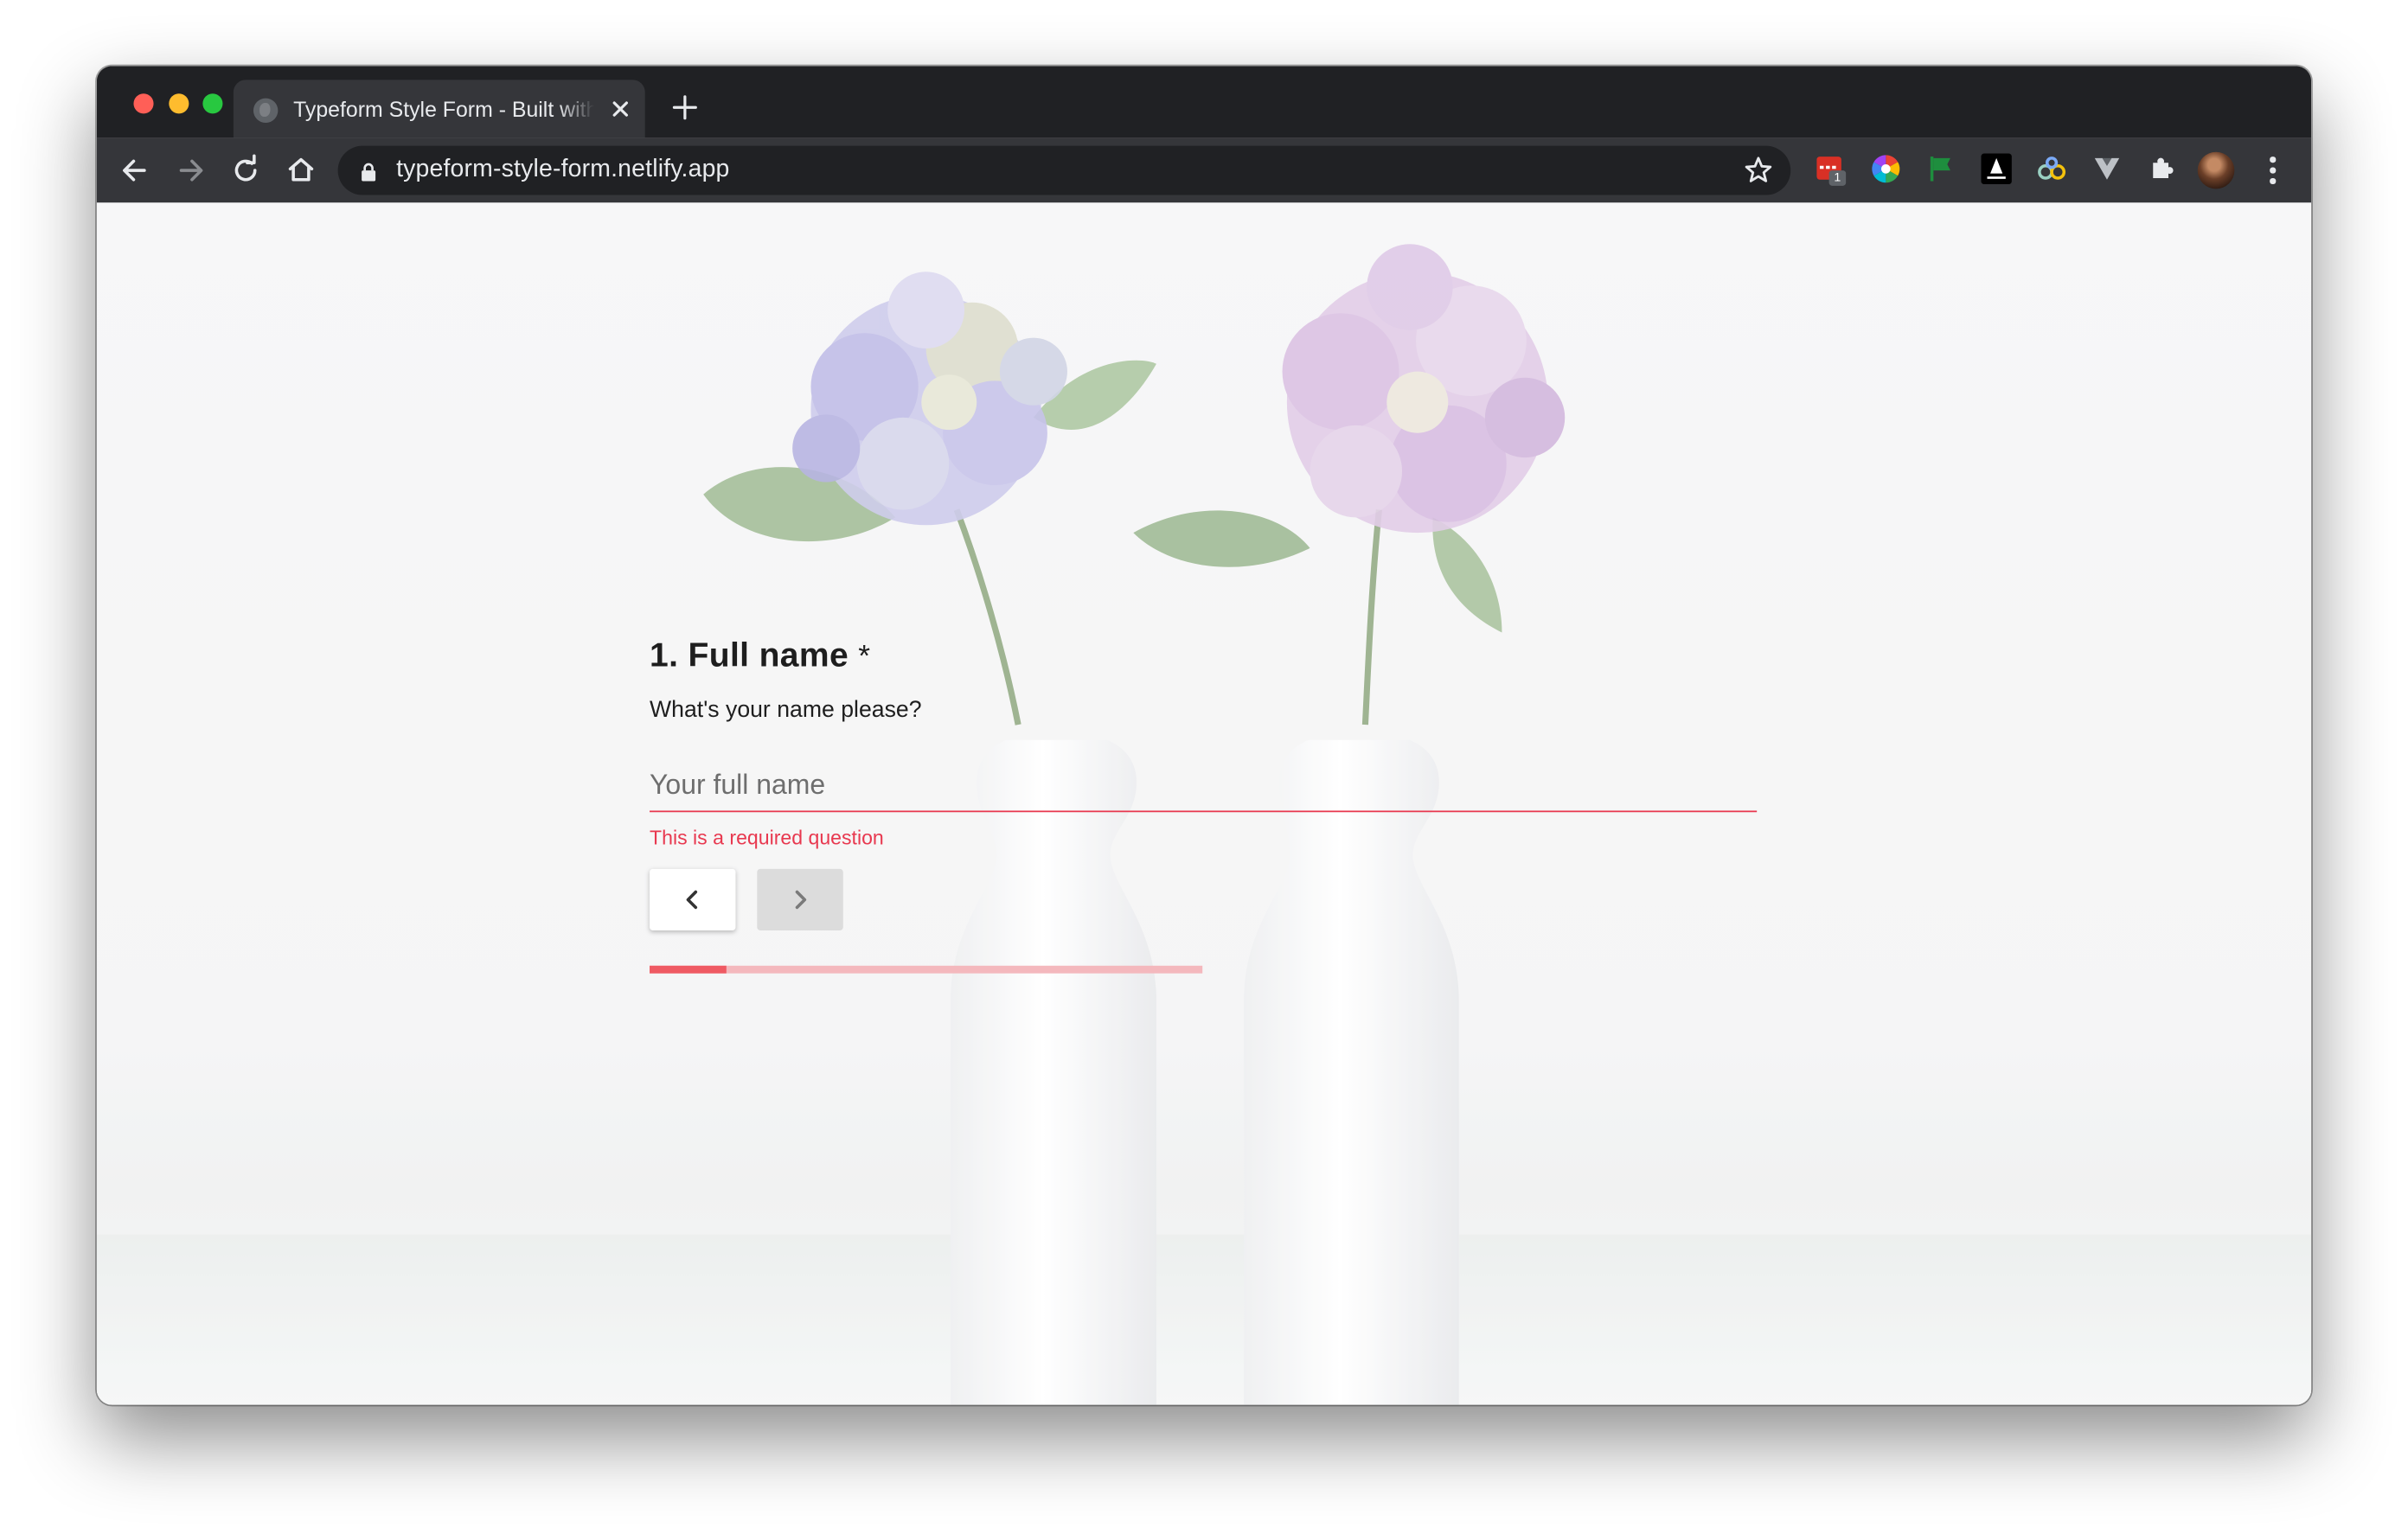 The height and width of the screenshot is (1534, 2408). Describe the element at coordinates (1204, 102) in the screenshot. I see `tab-strip: Typeform Style Form - Built with Netlify` at that location.